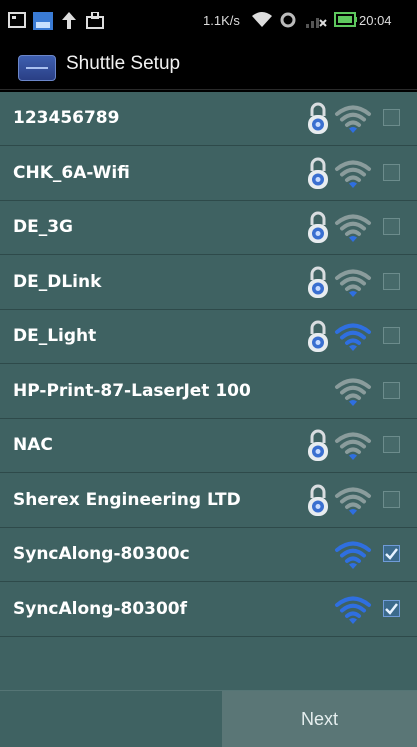  I want to click on photo-icon, so click(43, 21).